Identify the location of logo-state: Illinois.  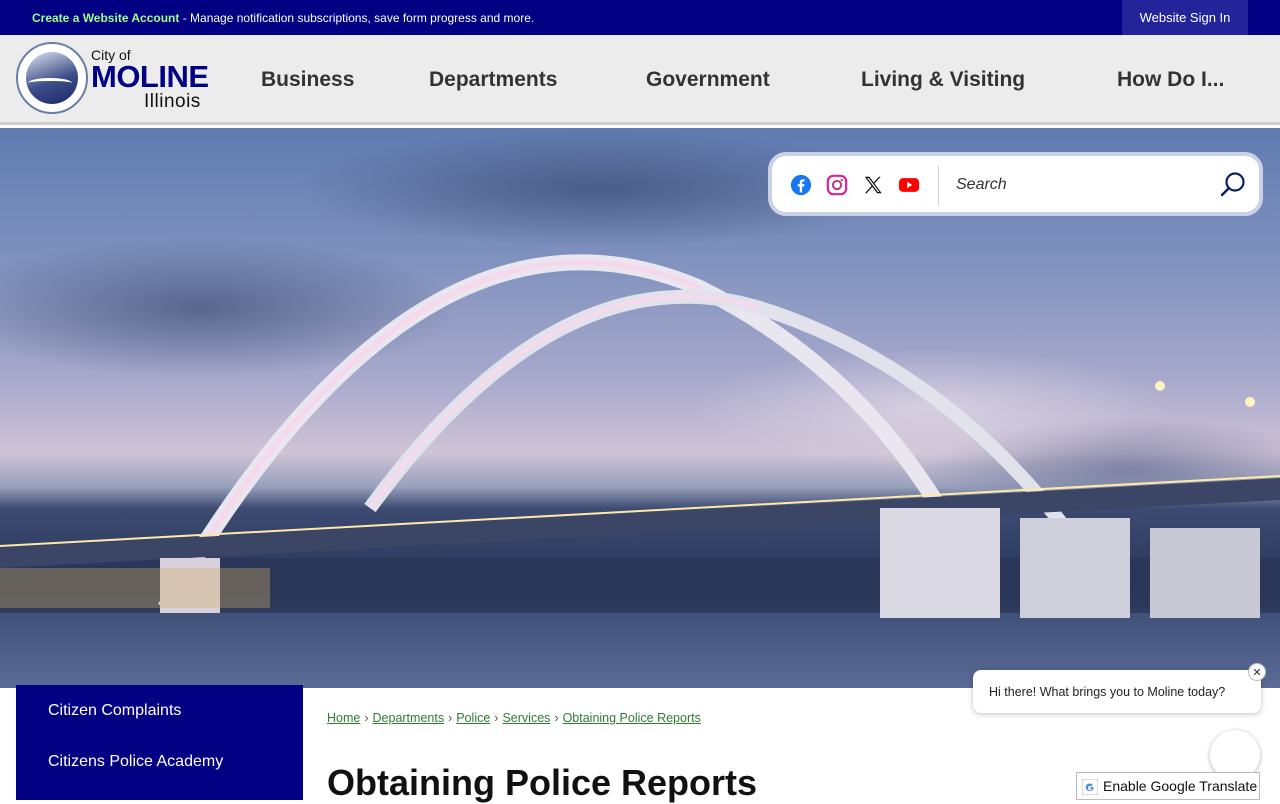
(172, 101).